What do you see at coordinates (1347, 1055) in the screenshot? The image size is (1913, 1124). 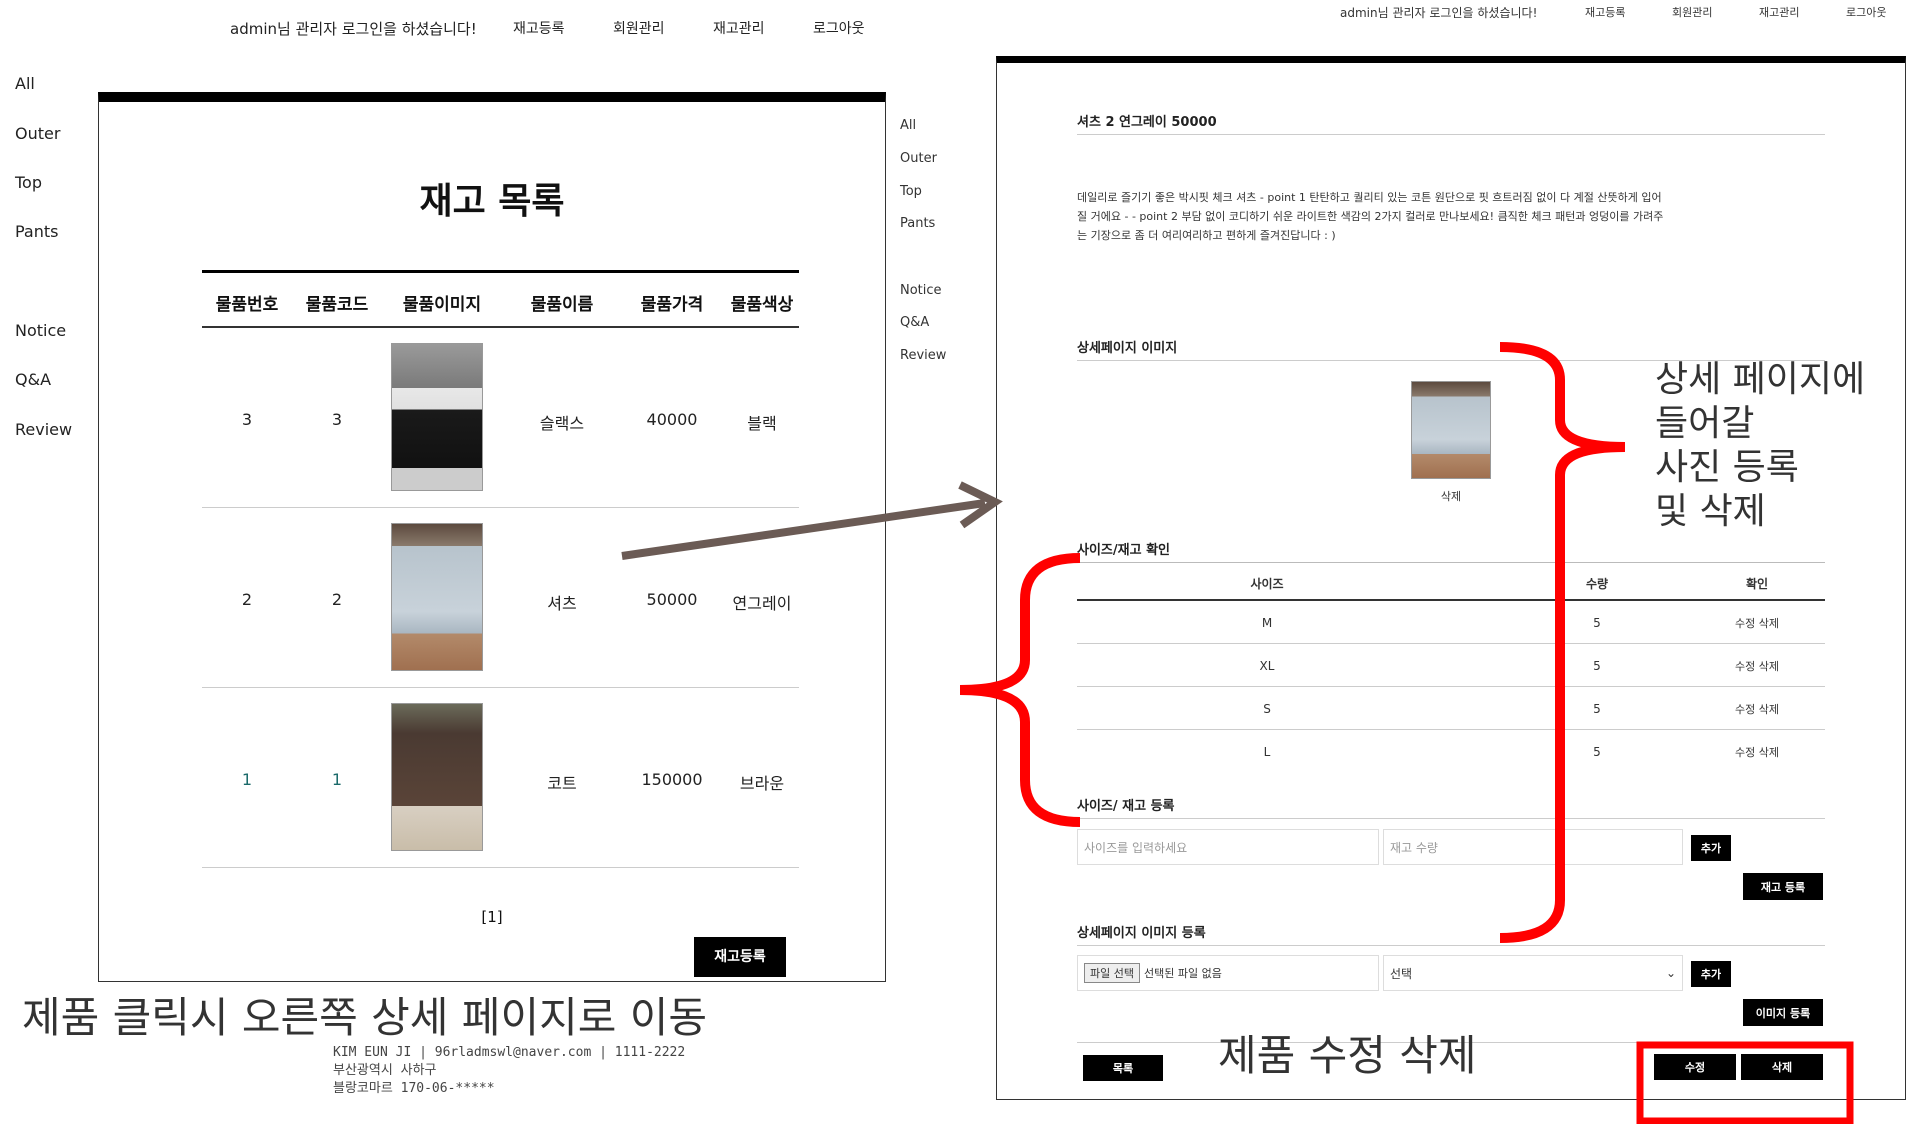 I see `annotation-bottom-right: 제품 수정 삭제` at bounding box center [1347, 1055].